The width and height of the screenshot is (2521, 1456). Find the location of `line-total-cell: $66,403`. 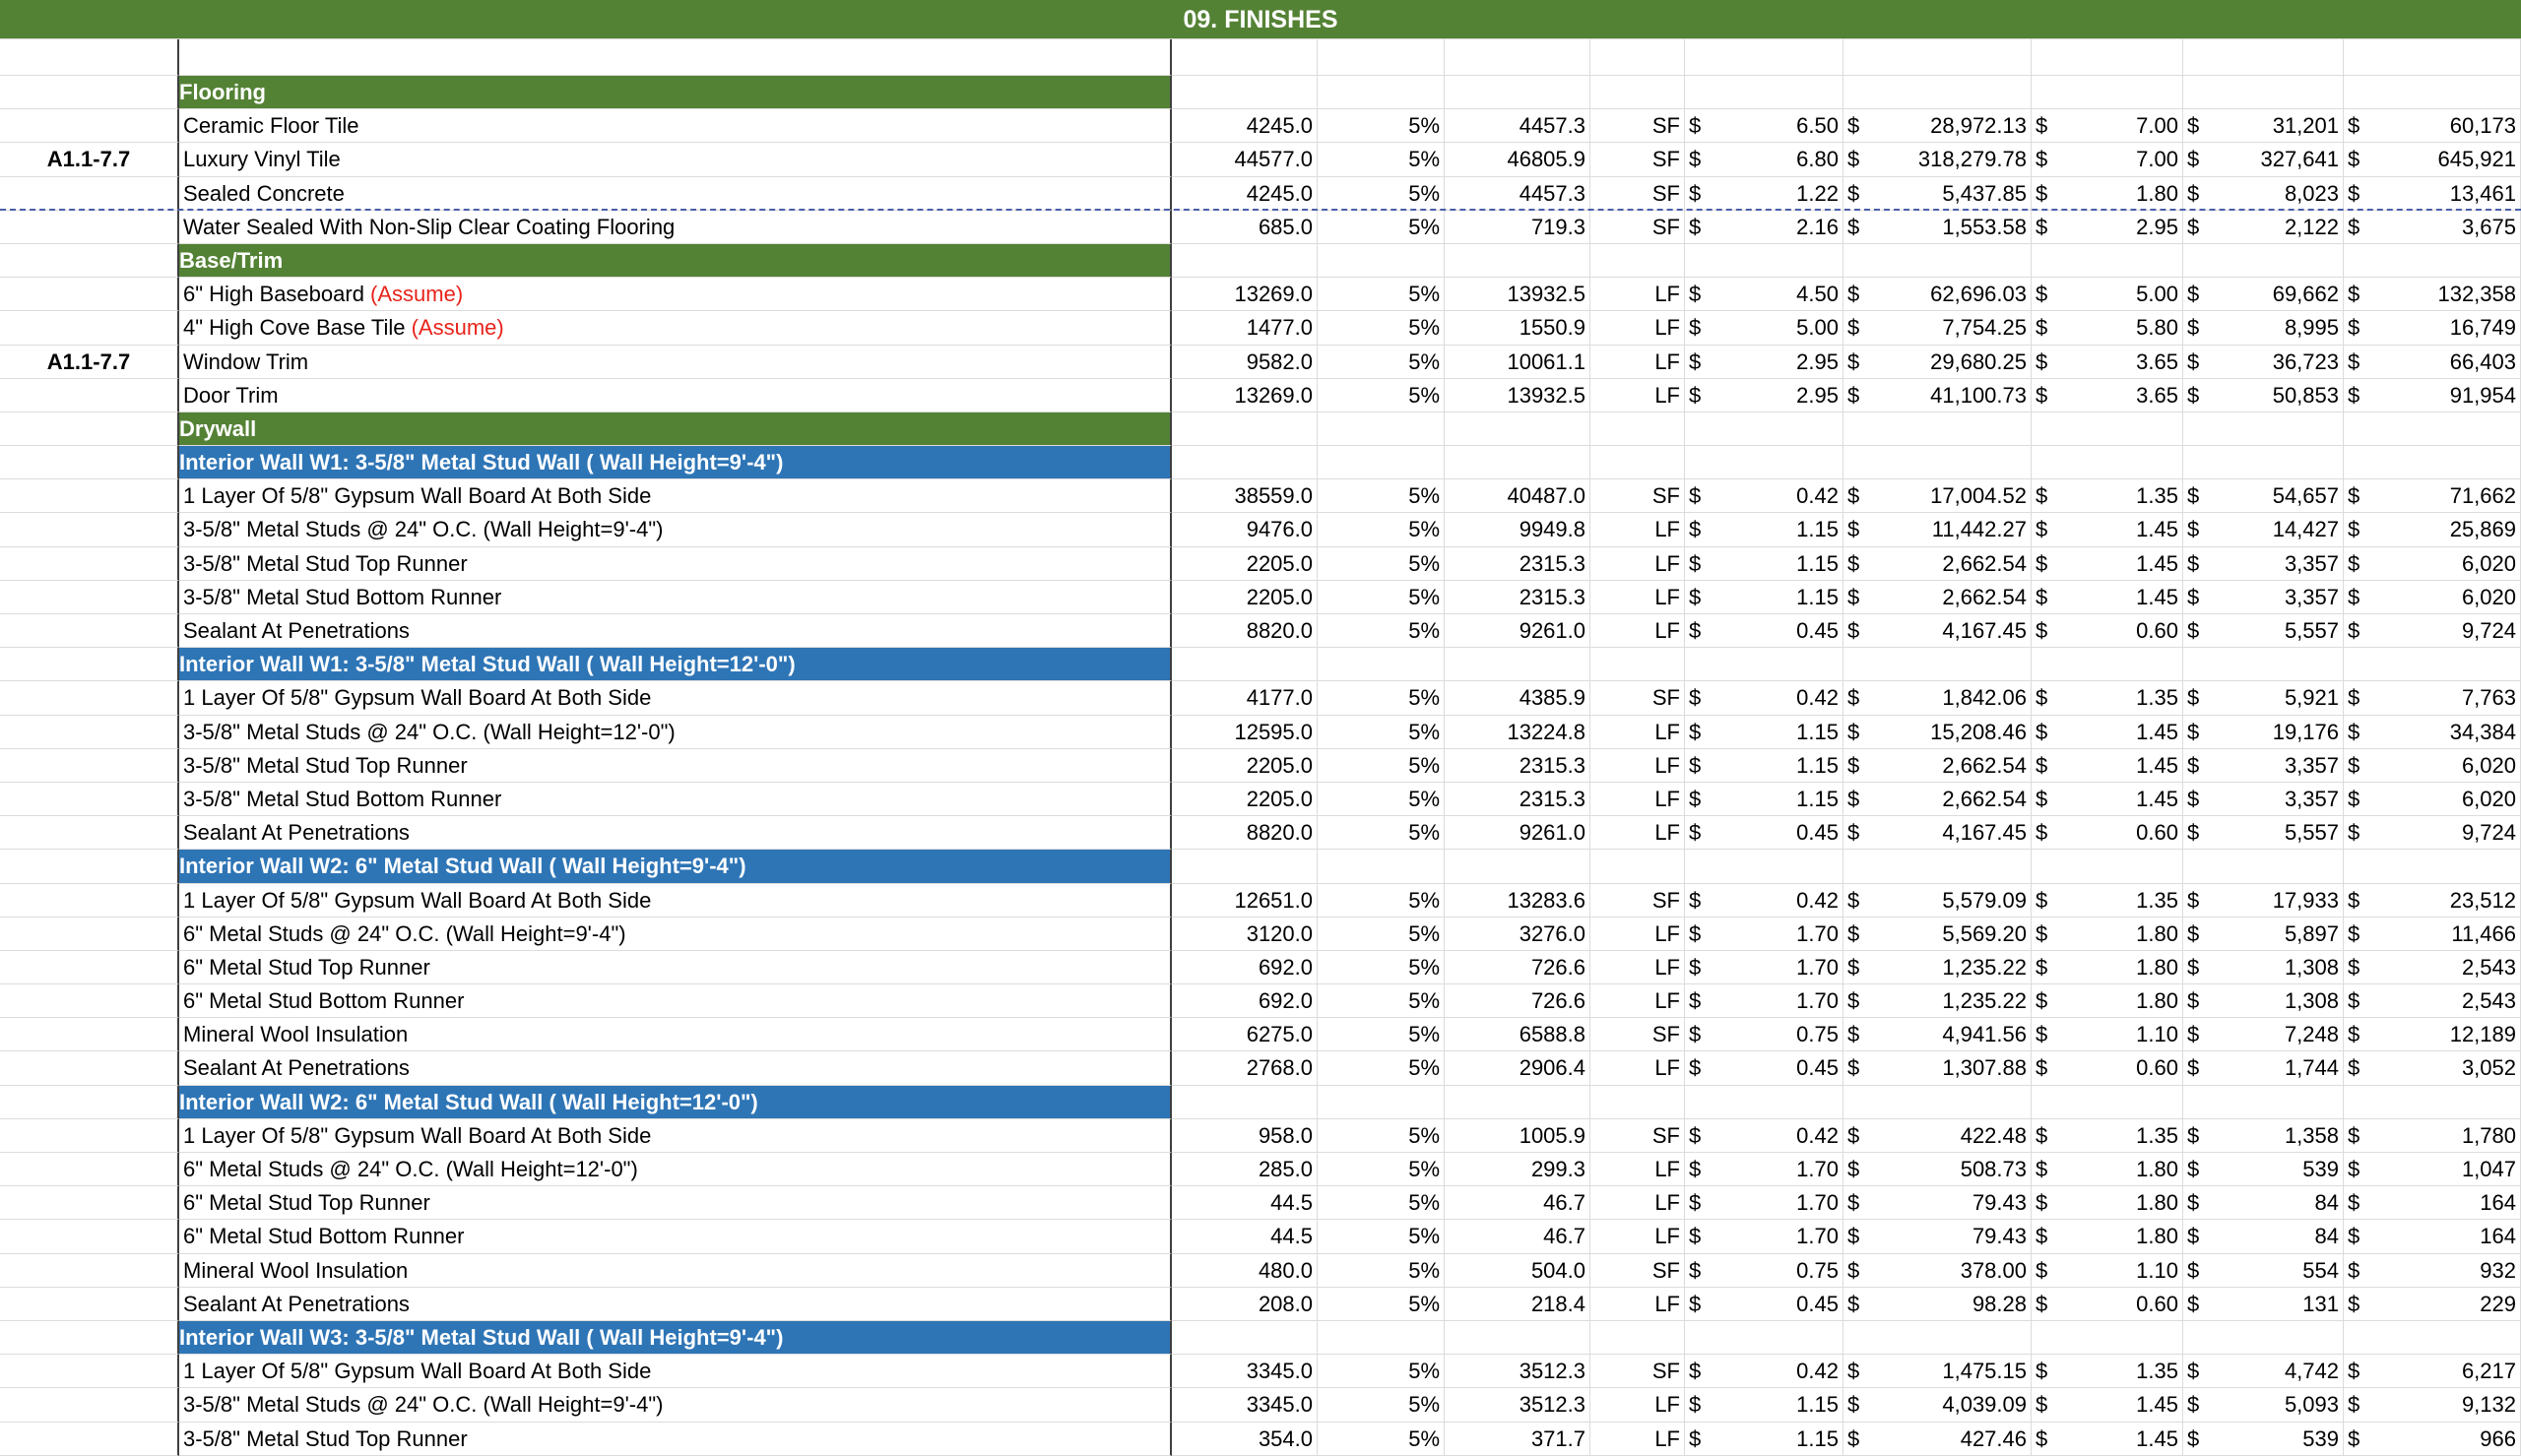

line-total-cell: $66,403 is located at coordinates (2432, 362).